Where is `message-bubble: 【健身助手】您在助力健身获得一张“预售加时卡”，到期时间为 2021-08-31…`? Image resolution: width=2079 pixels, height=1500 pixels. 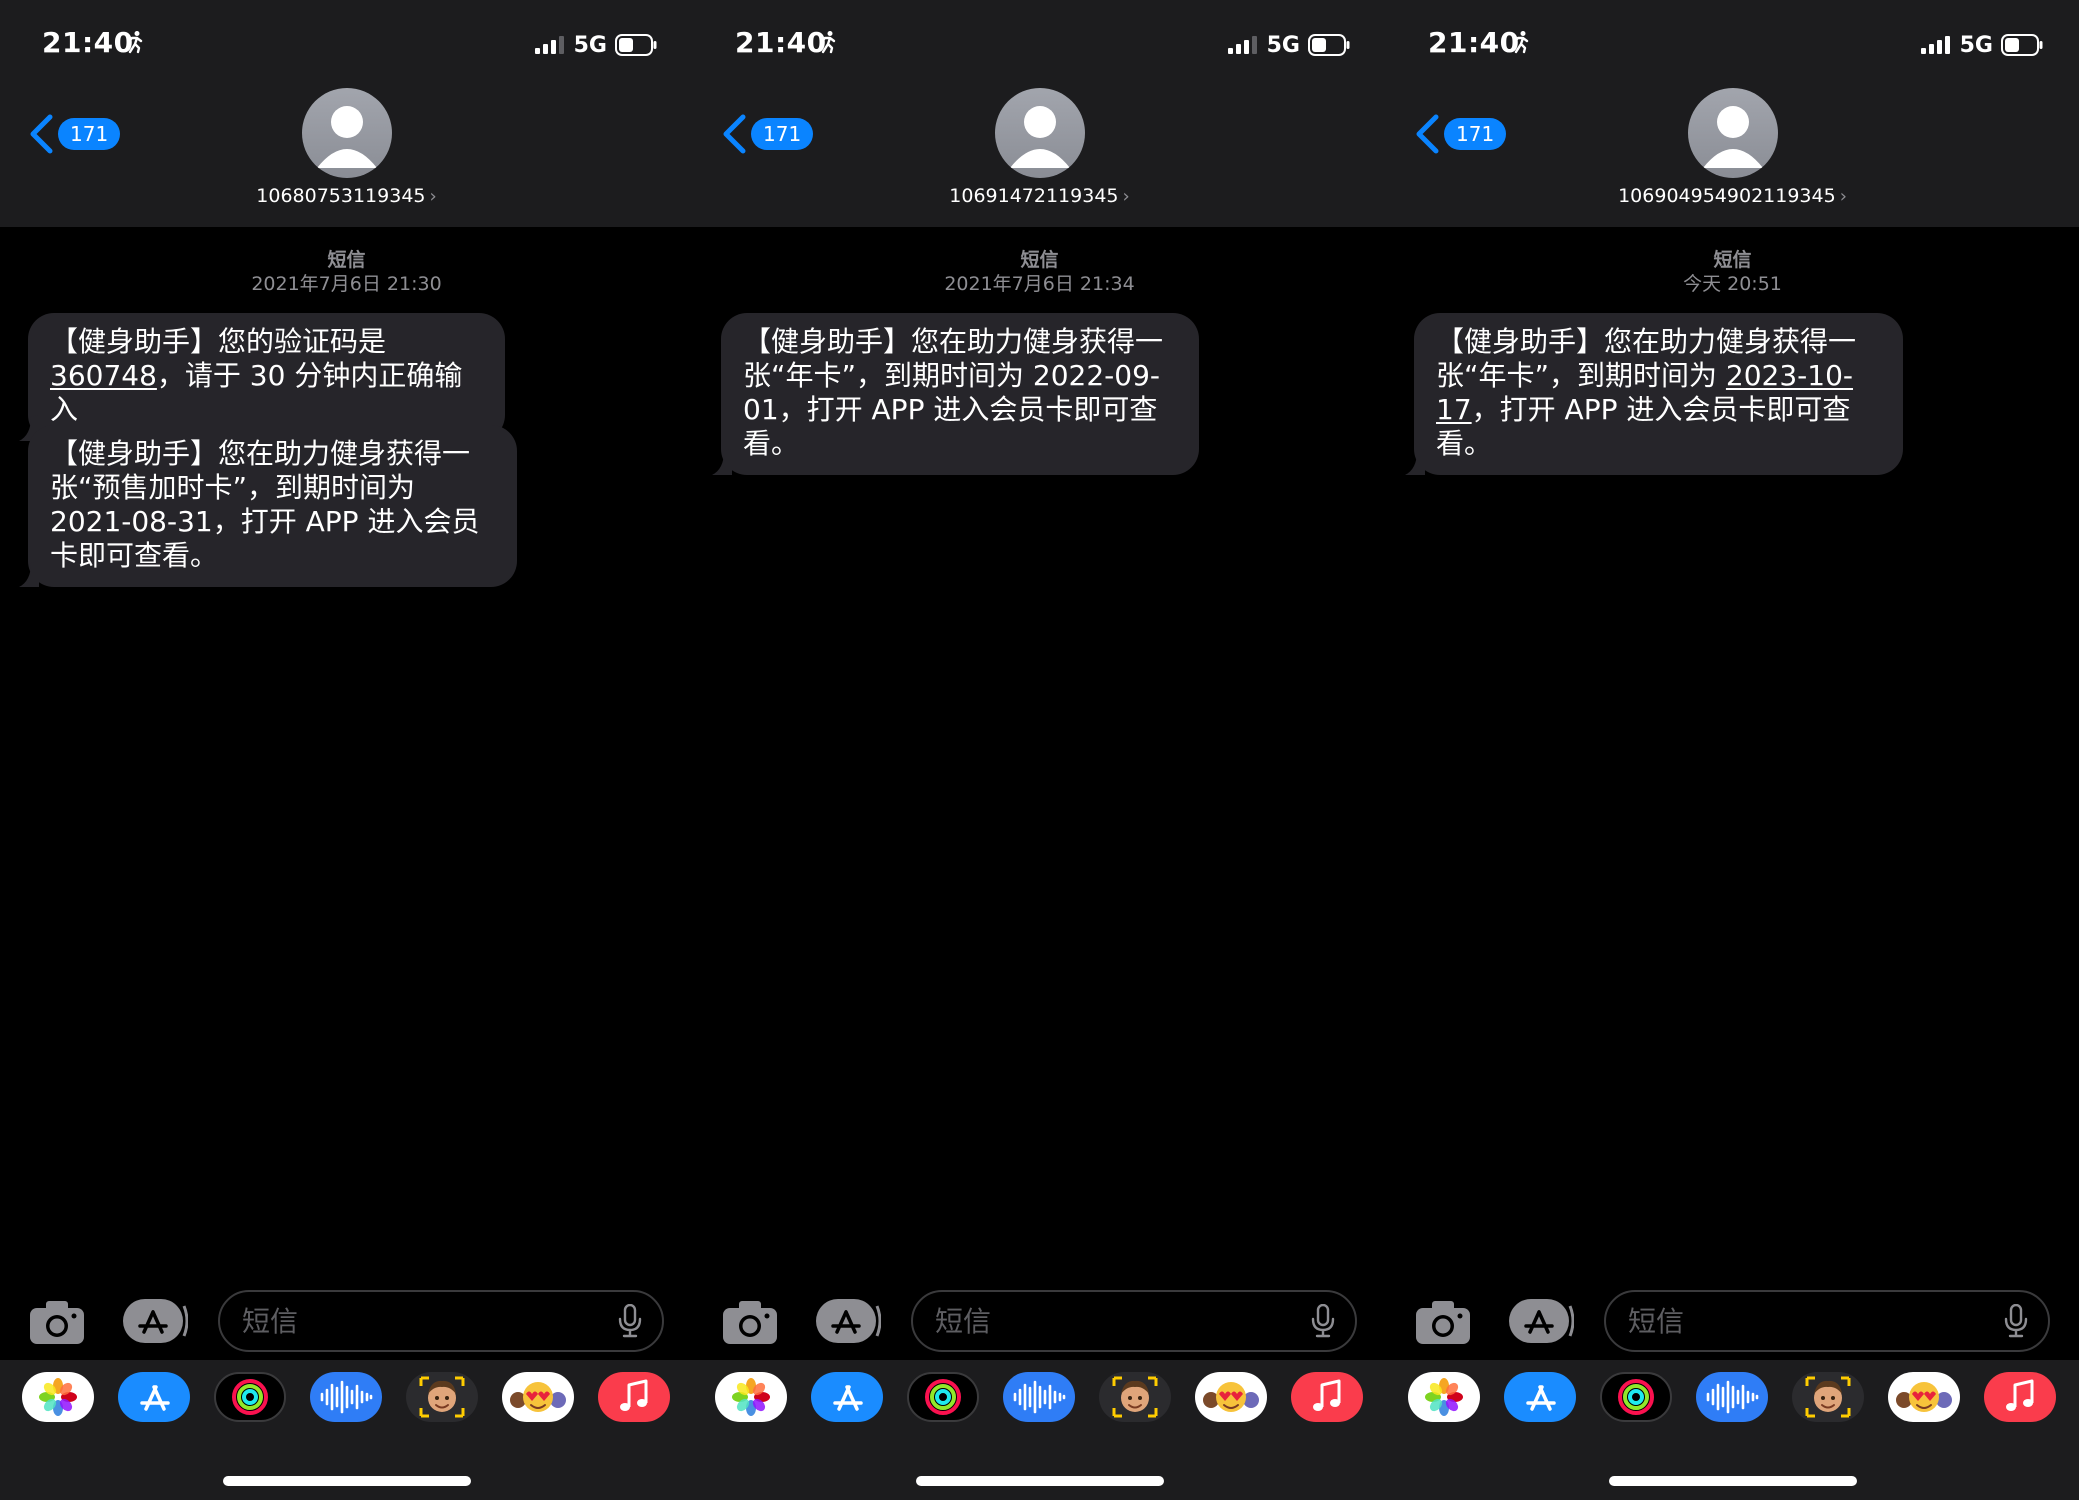 message-bubble: 【健身助手】您在助力健身获得一张“预售加时卡”，到期时间为 2021-08-31… is located at coordinates (268, 506).